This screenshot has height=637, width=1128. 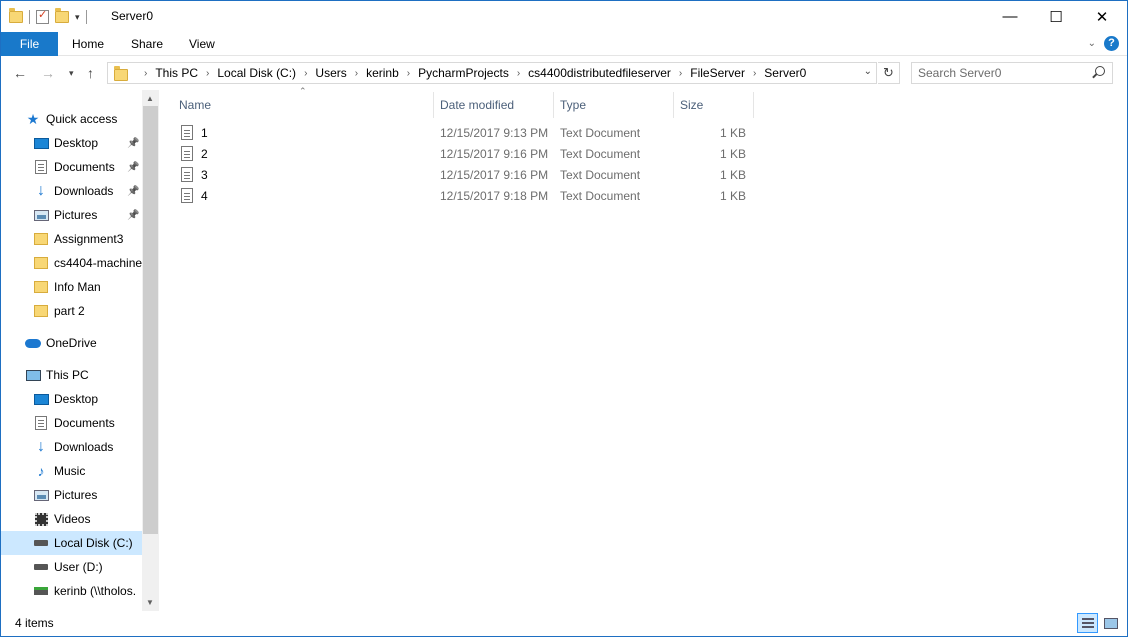 I want to click on file-date: 12/15/2017 9:18 PM, so click(x=494, y=196).